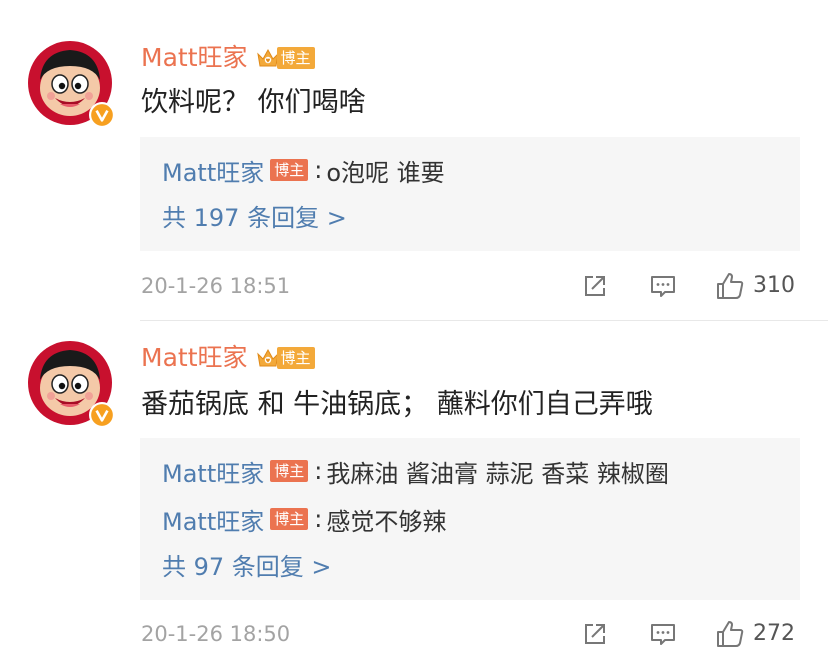  Describe the element at coordinates (484, 320) in the screenshot. I see `divider` at that location.